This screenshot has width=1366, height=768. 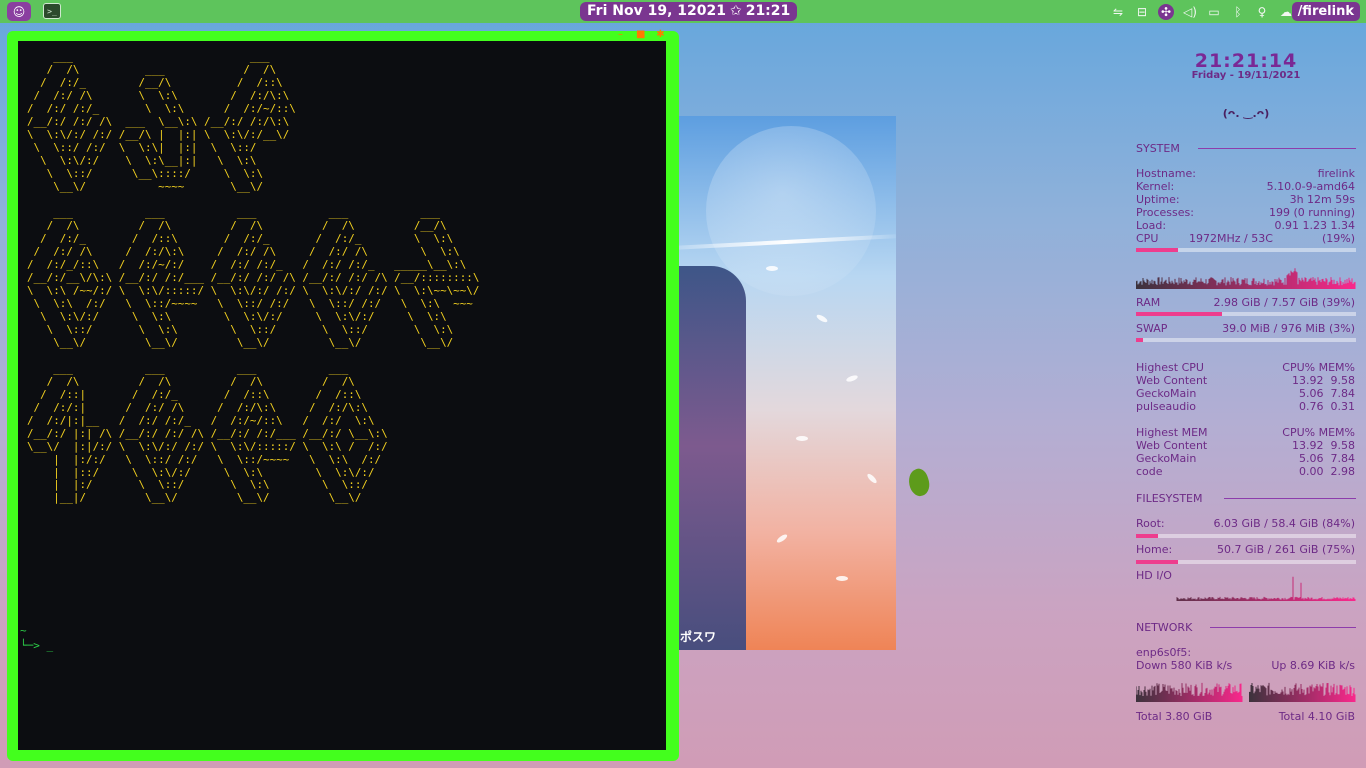 What do you see at coordinates (1166, 406) in the screenshot?
I see `process-name: pulseaudio` at bounding box center [1166, 406].